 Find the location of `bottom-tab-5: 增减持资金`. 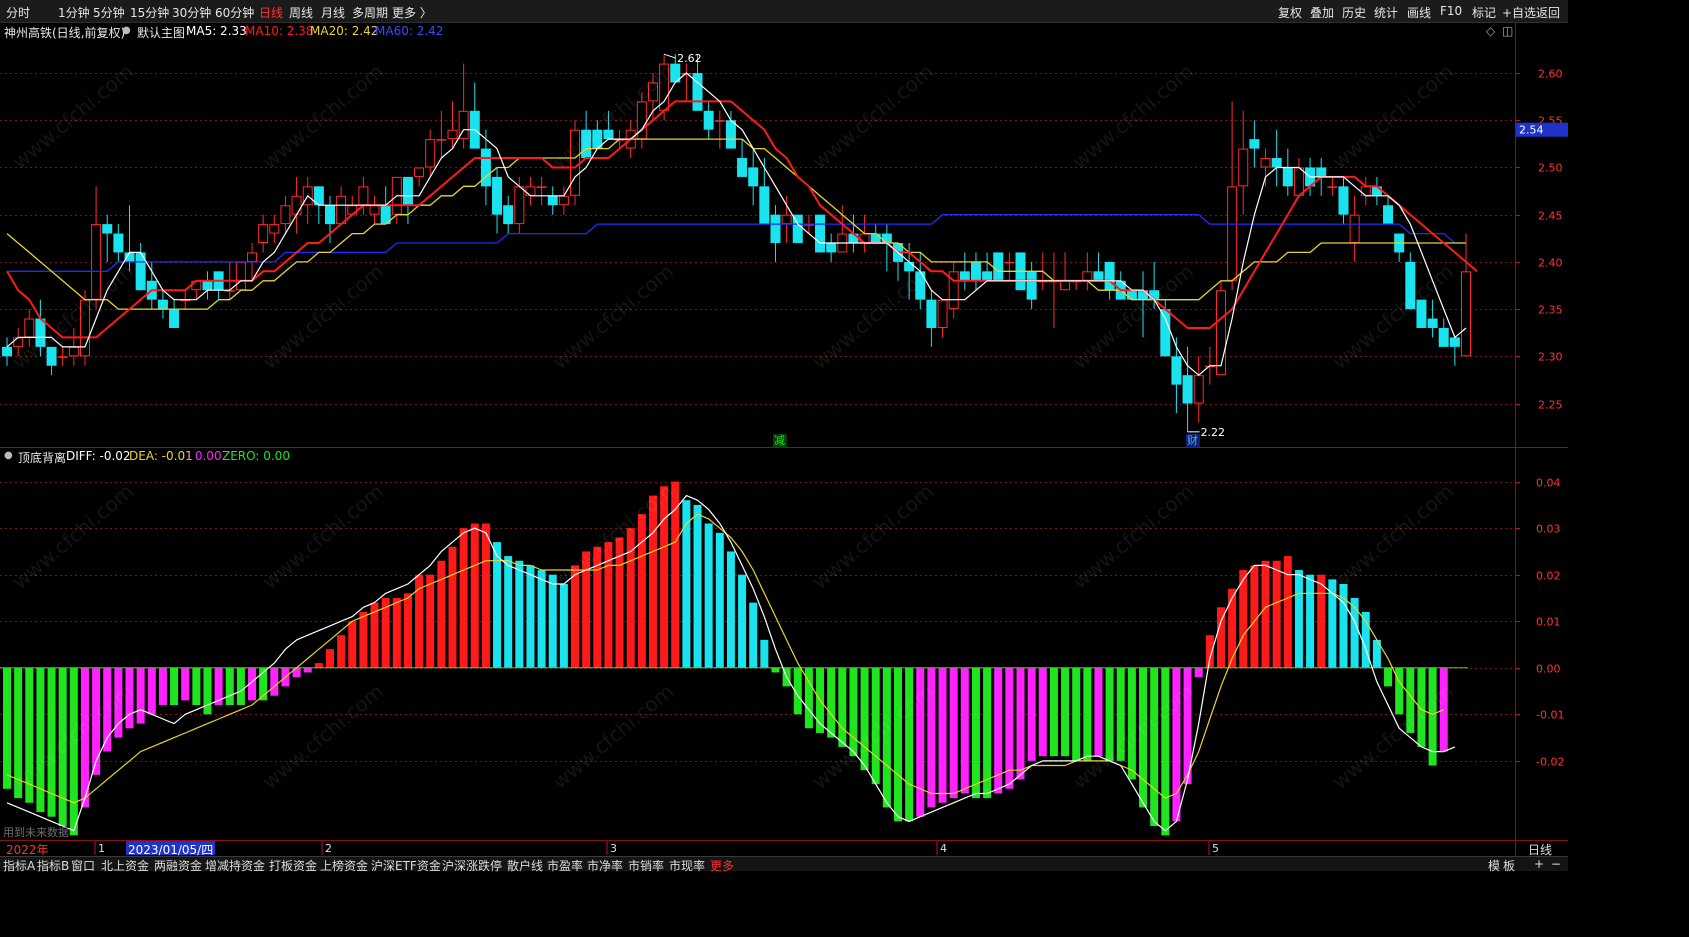

bottom-tab-5: 增减持资金 is located at coordinates (235, 865).